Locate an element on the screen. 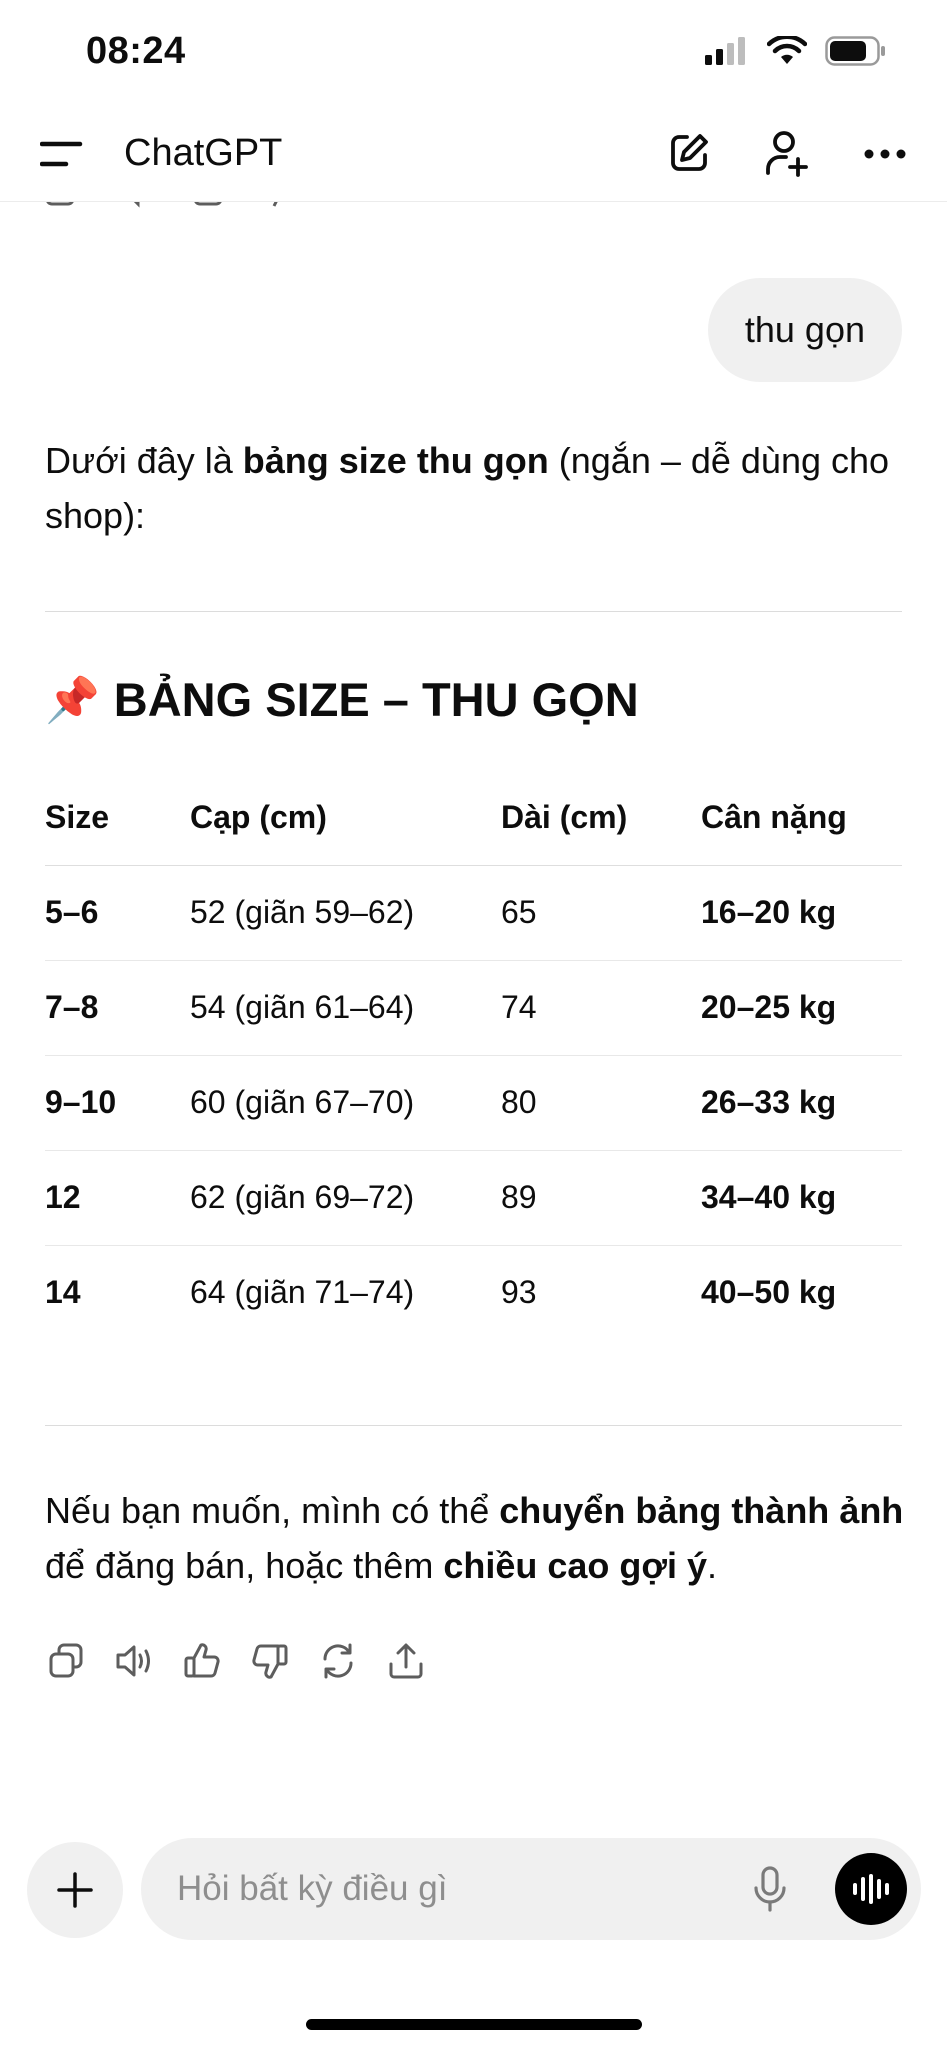 Image resolution: width=947 pixels, height=2048 pixels. mic-icon is located at coordinates (770, 1889).